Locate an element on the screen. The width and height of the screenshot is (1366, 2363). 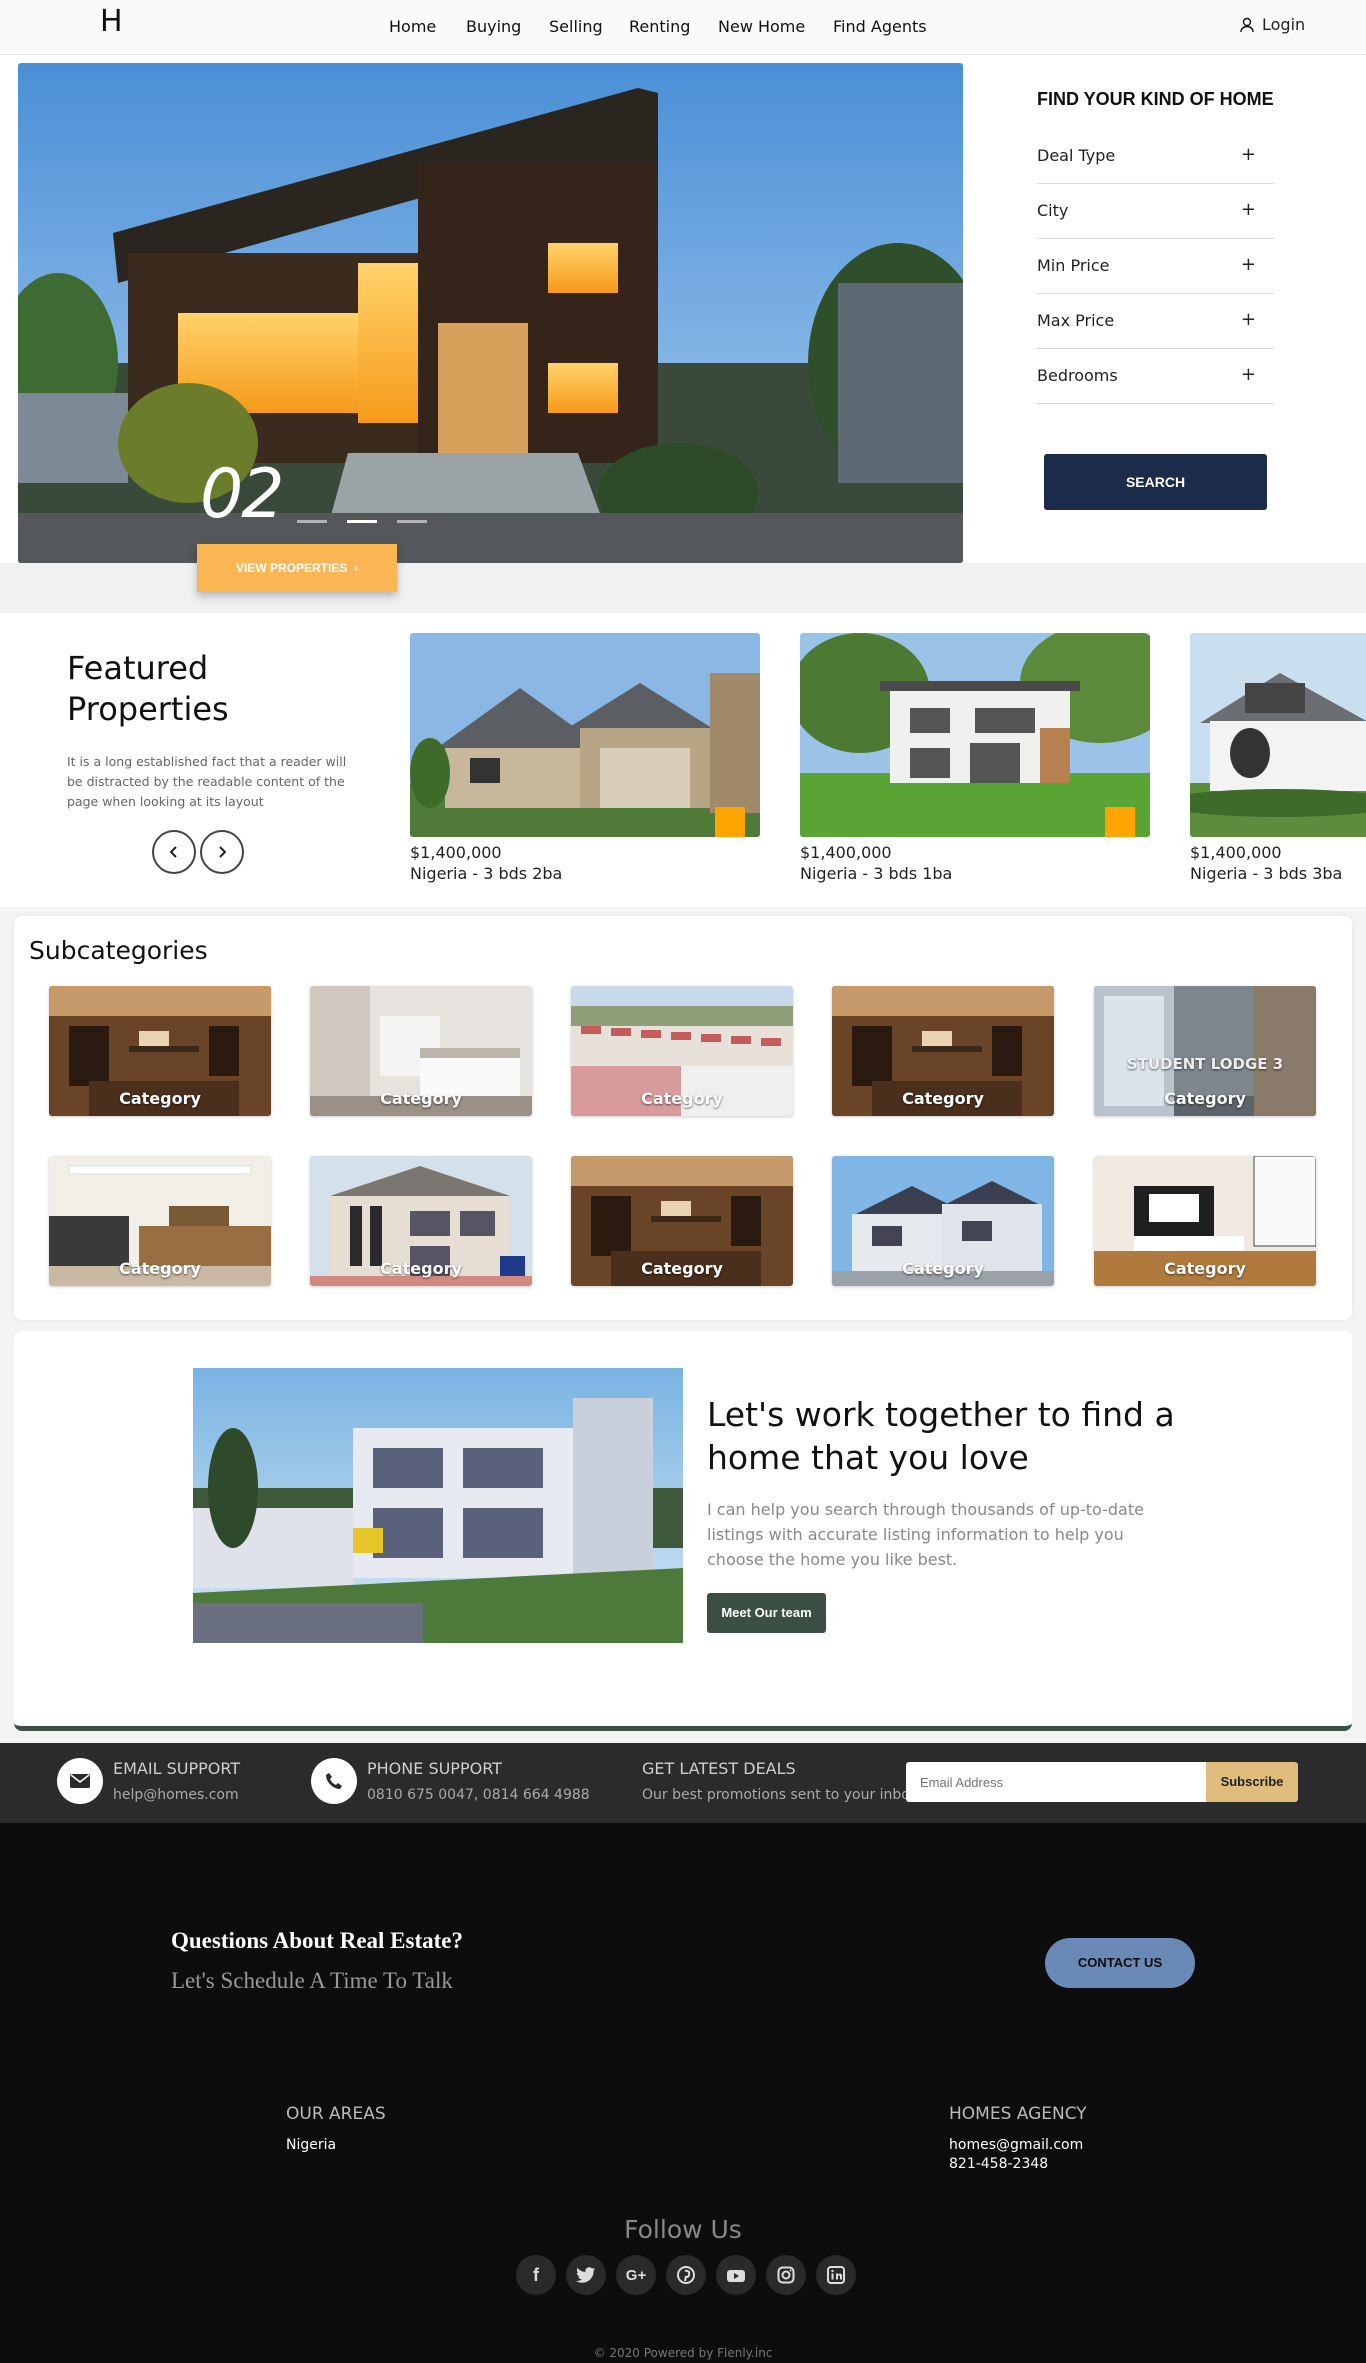
newsletter-email-input is located at coordinates (1056, 1782).